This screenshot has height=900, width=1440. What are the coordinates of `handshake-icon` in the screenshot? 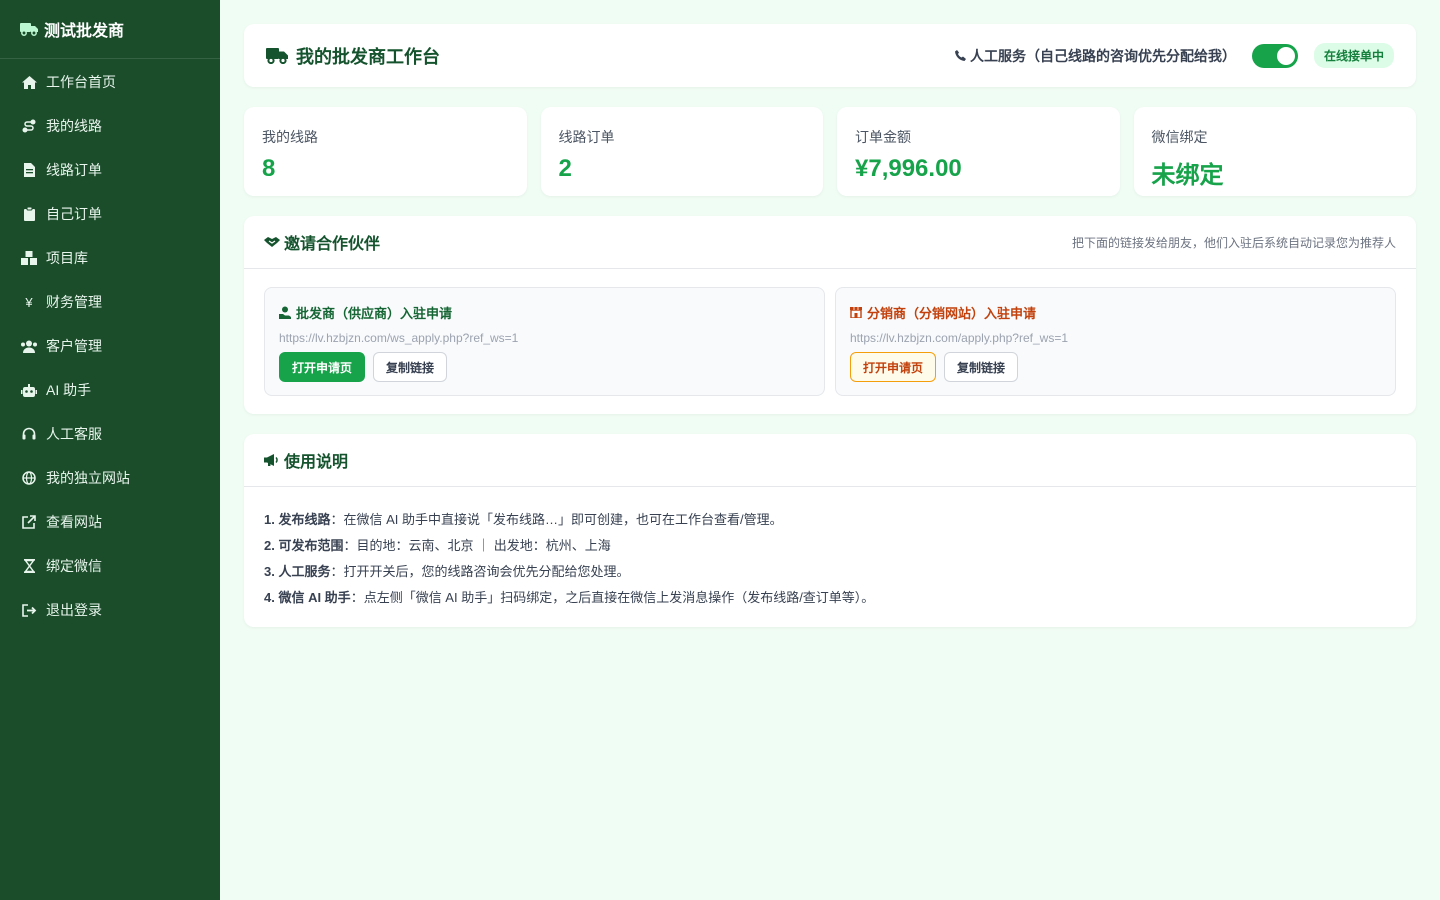 It's located at (272, 242).